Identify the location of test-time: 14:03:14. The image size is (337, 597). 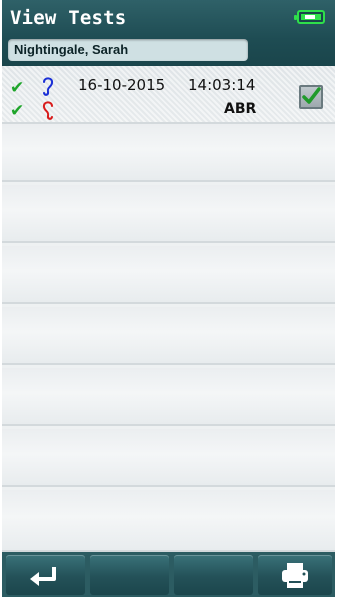
(222, 85).